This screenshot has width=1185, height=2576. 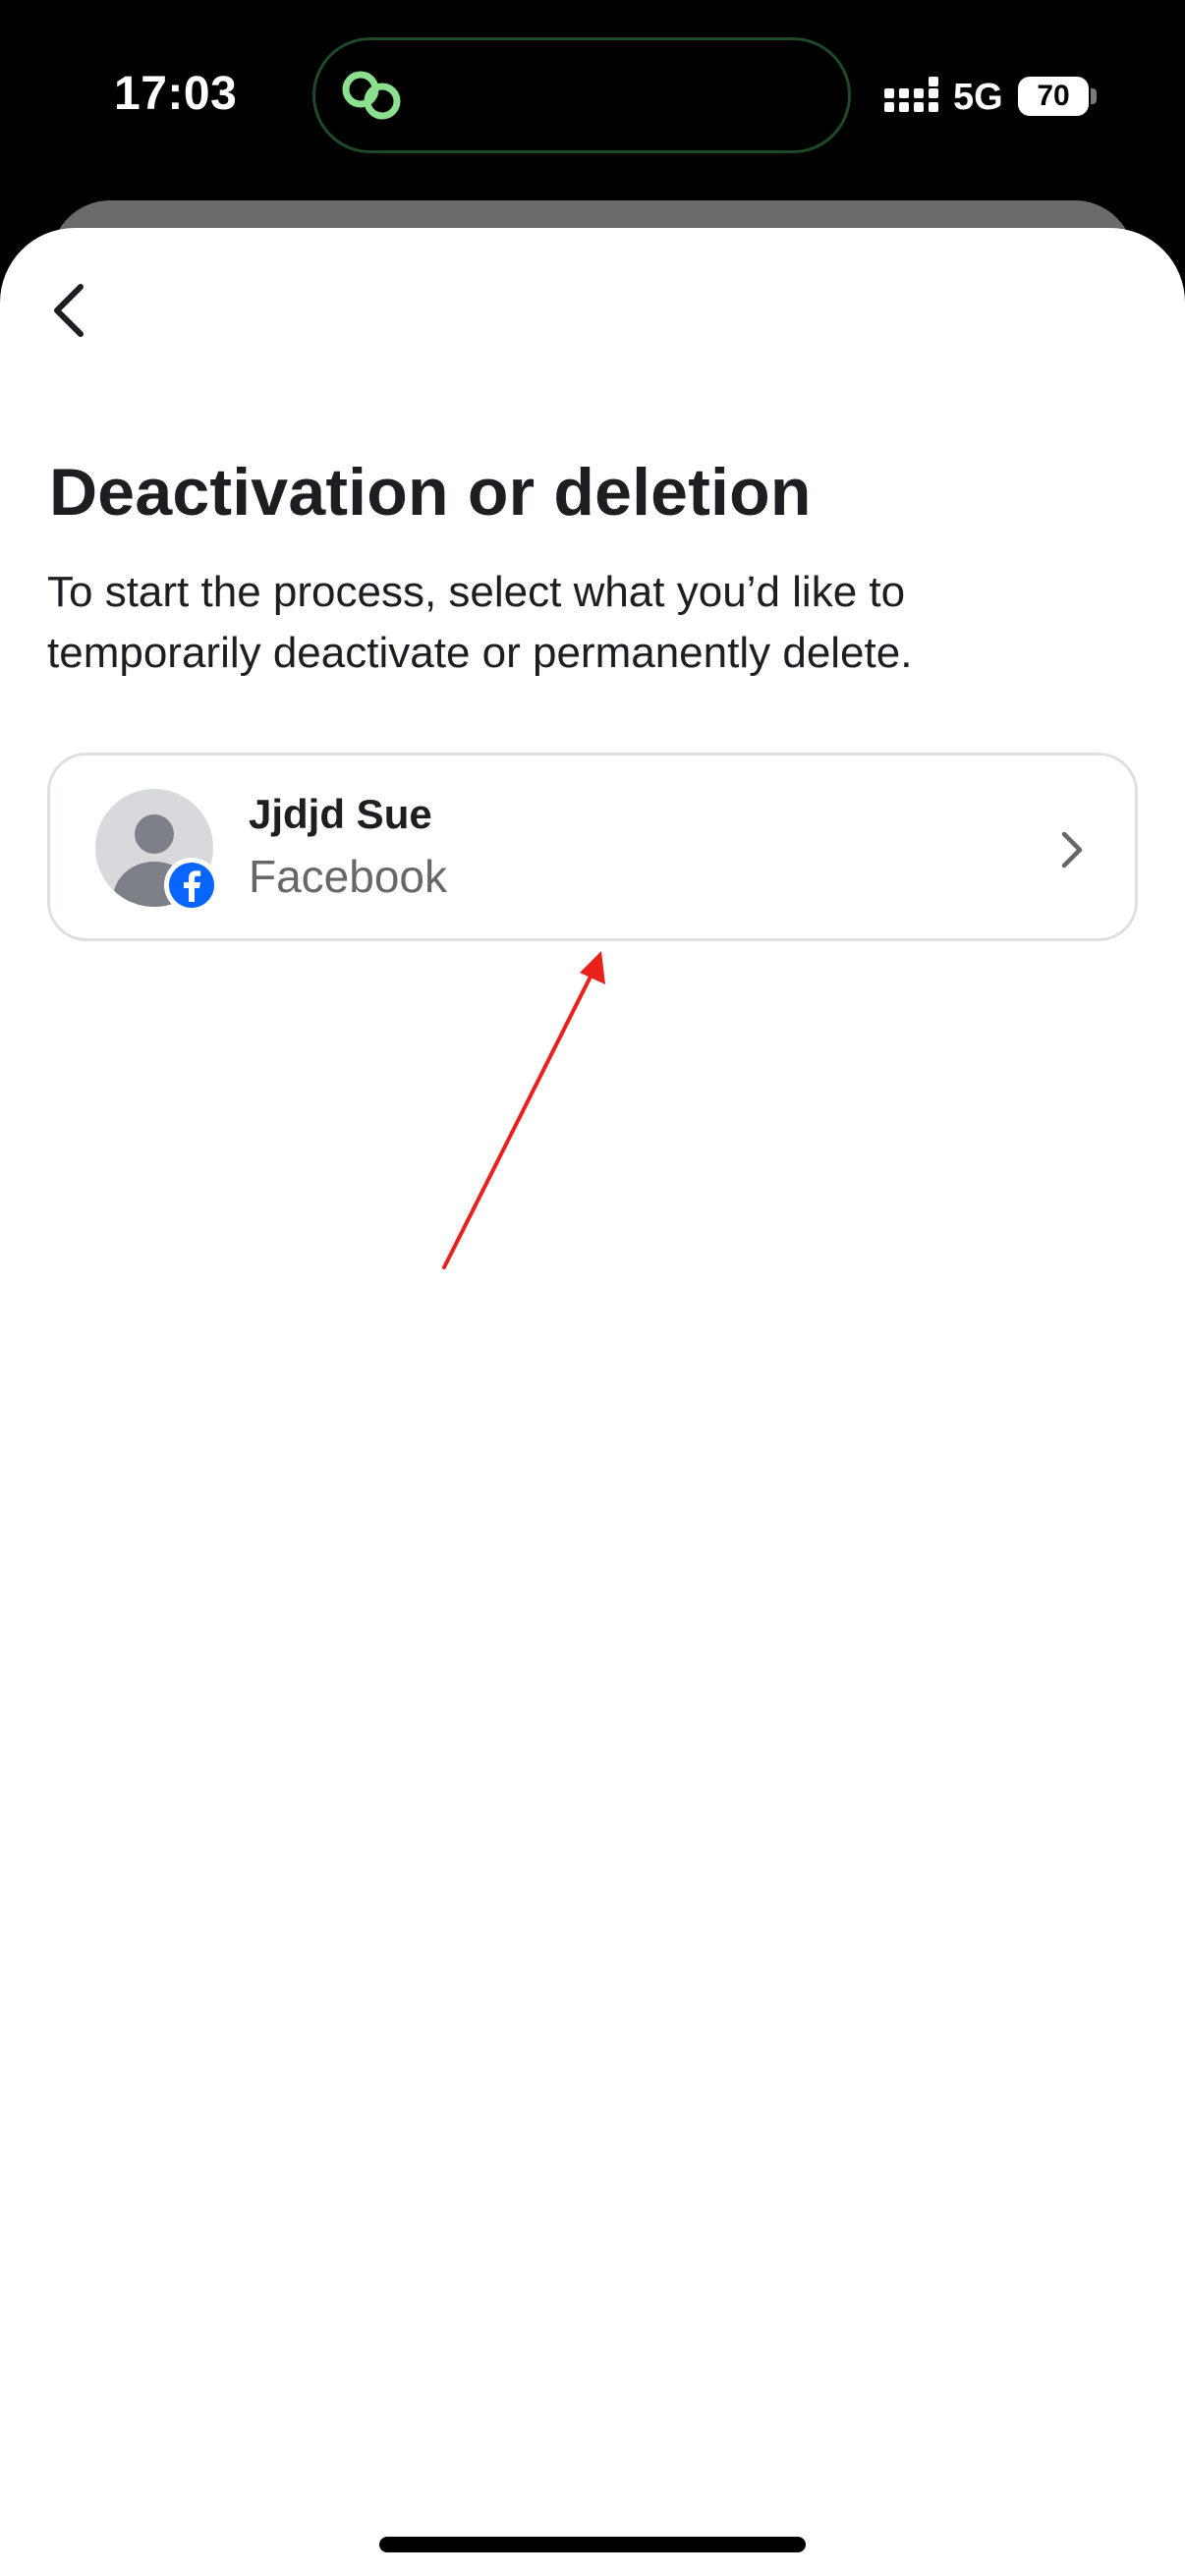 What do you see at coordinates (192, 885) in the screenshot?
I see `facebook-icon` at bounding box center [192, 885].